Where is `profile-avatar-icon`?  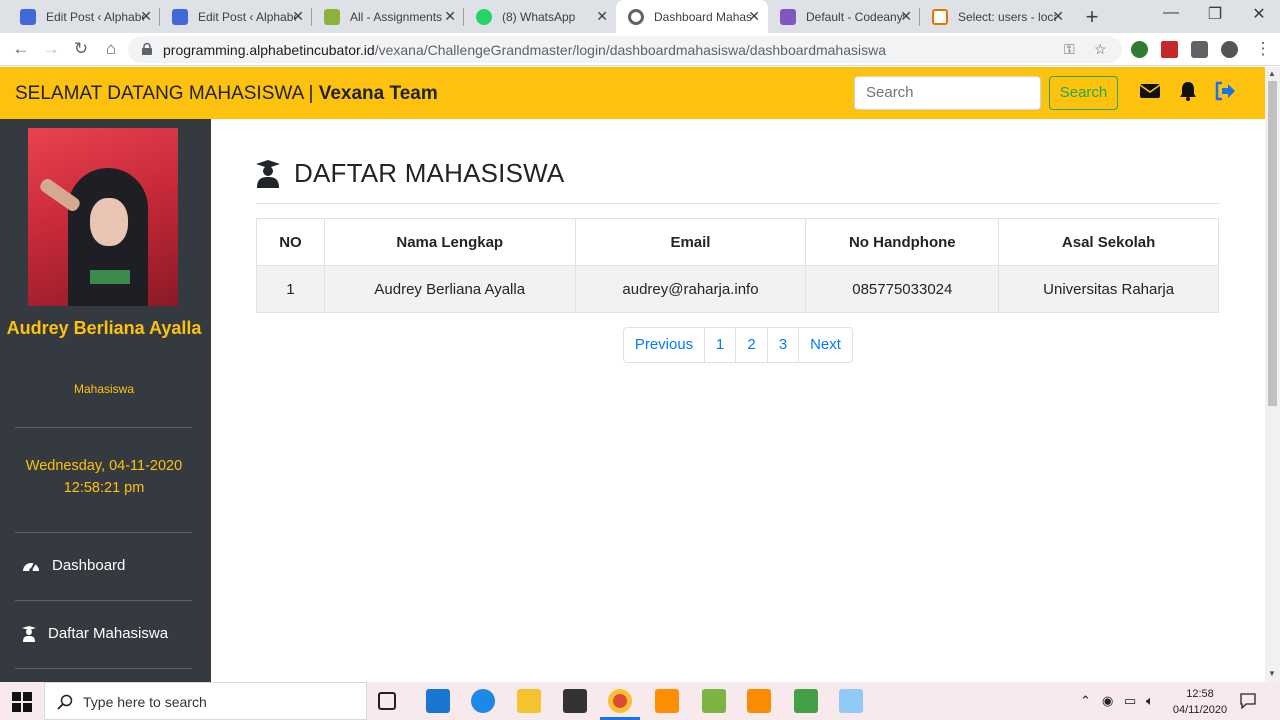
profile-avatar-icon is located at coordinates (1229, 49).